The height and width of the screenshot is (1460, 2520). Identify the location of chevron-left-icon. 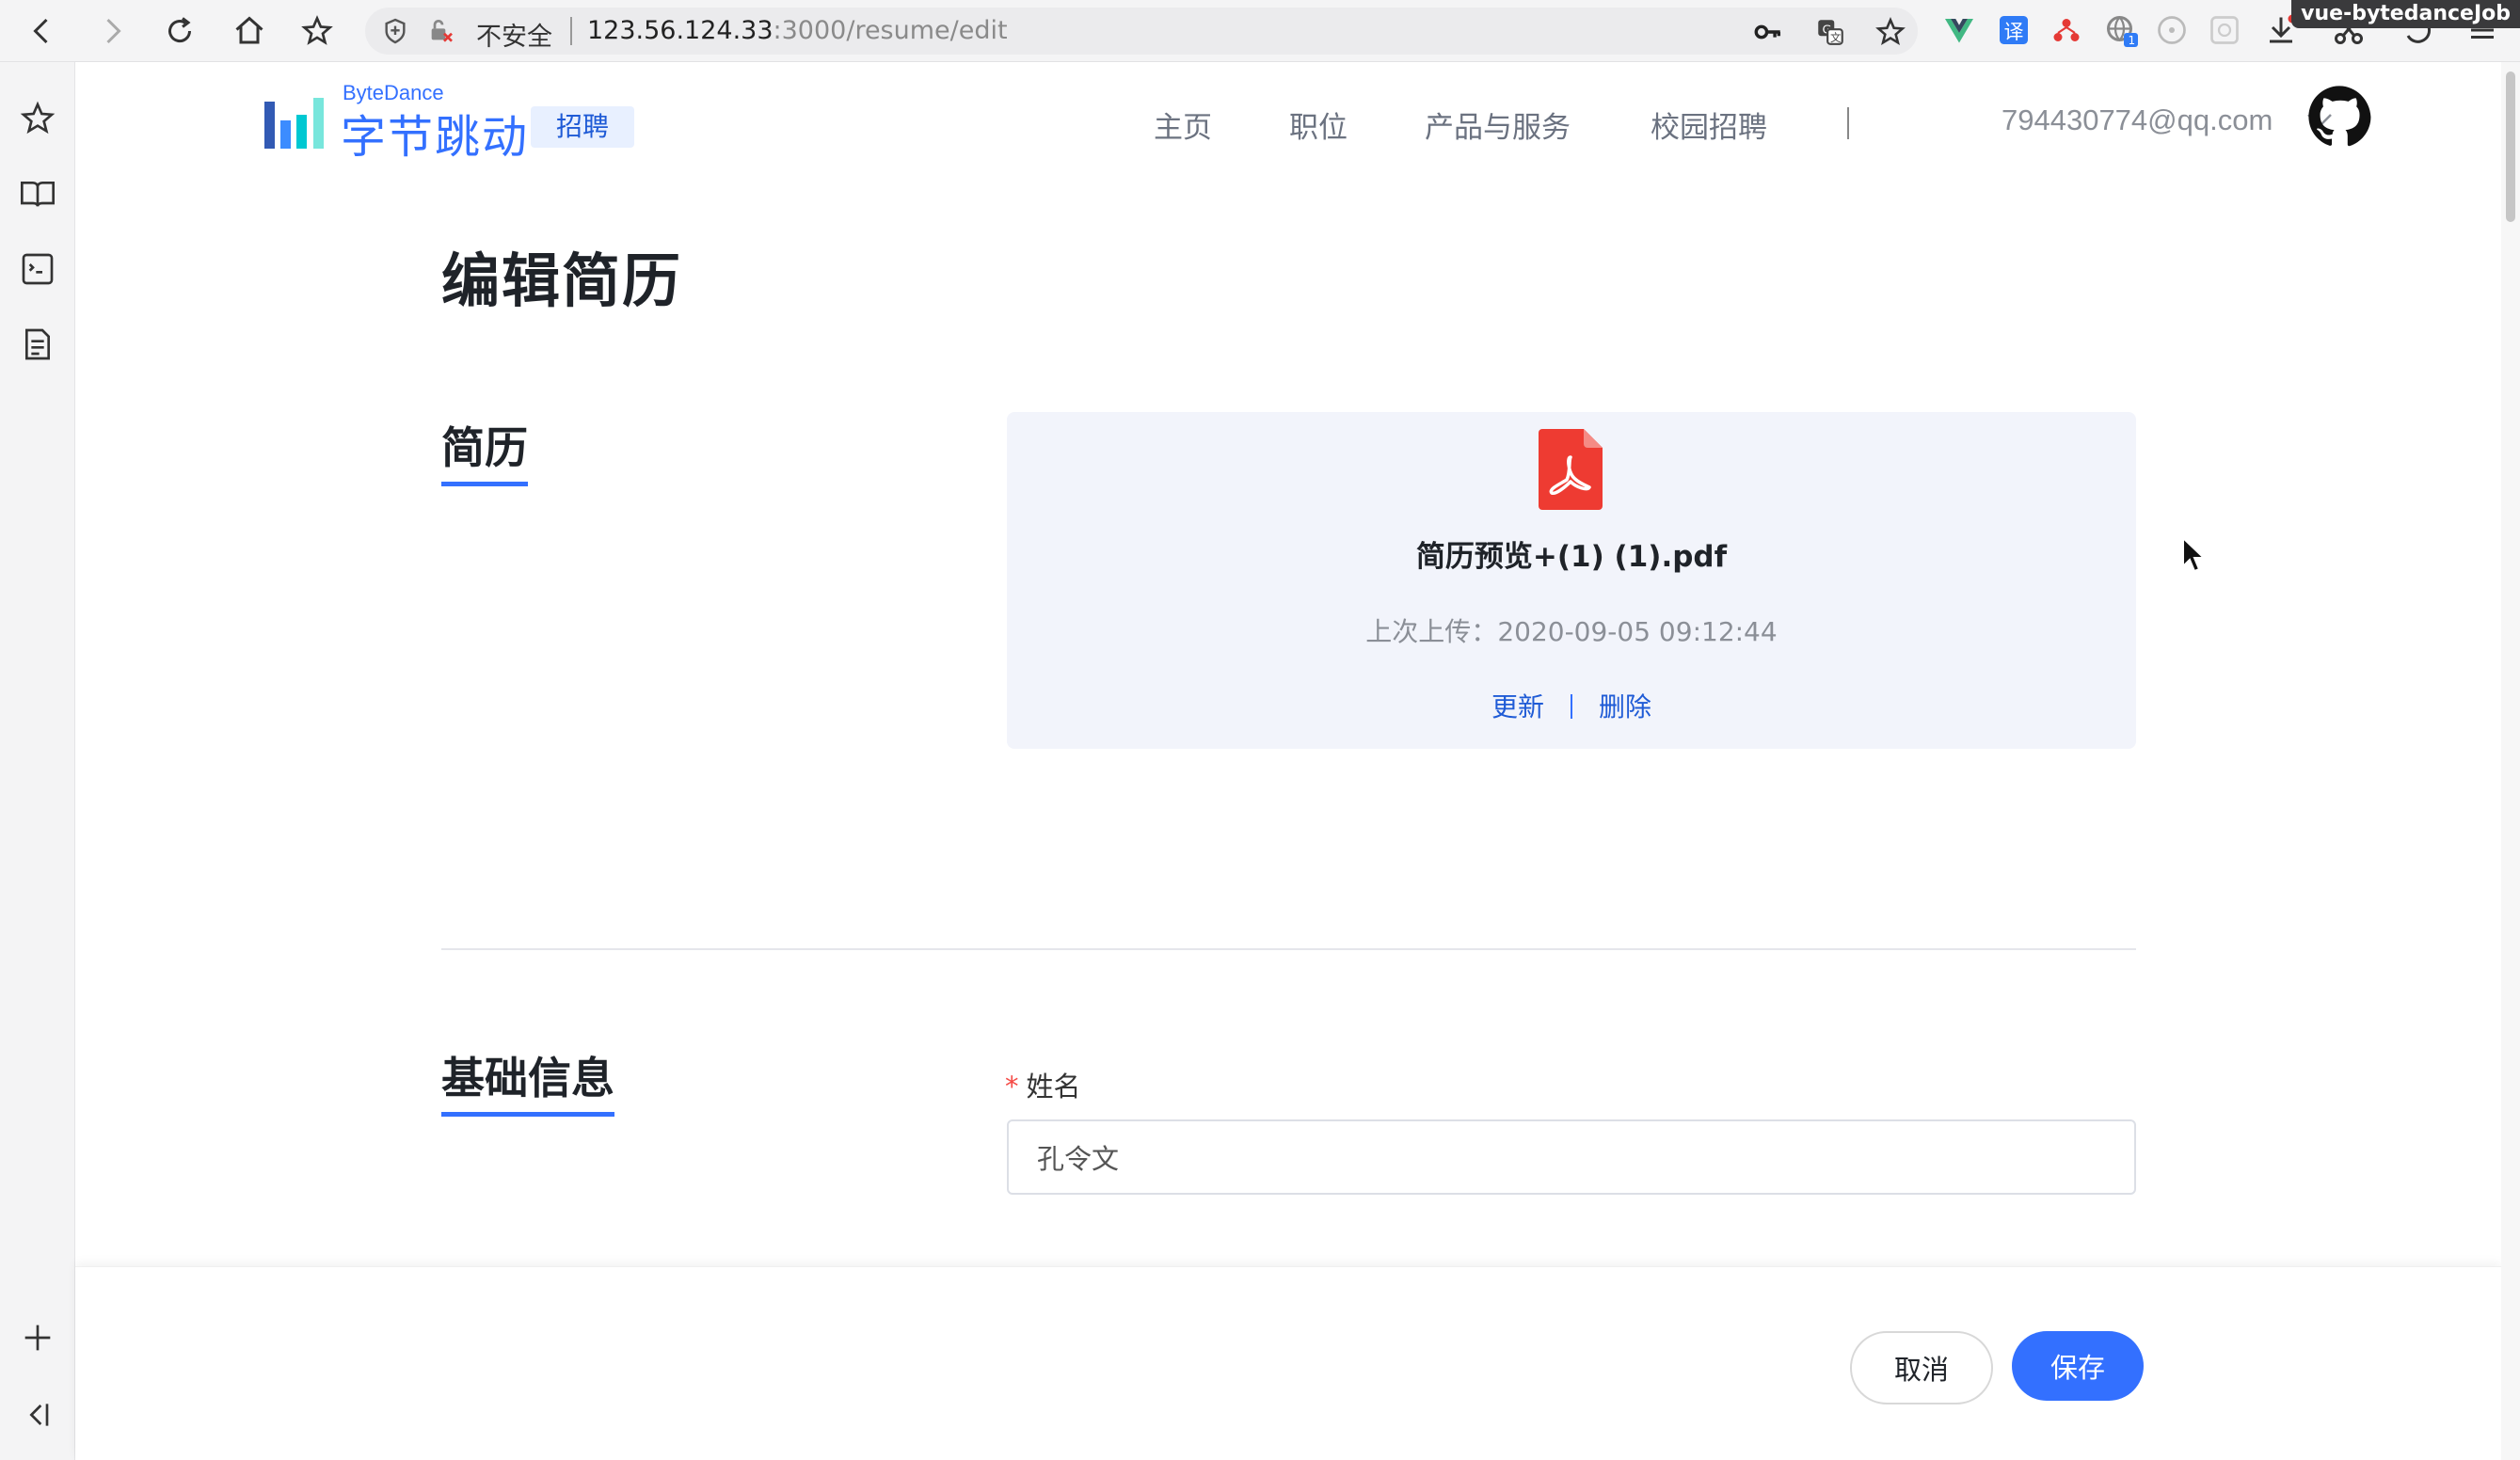
(40, 31).